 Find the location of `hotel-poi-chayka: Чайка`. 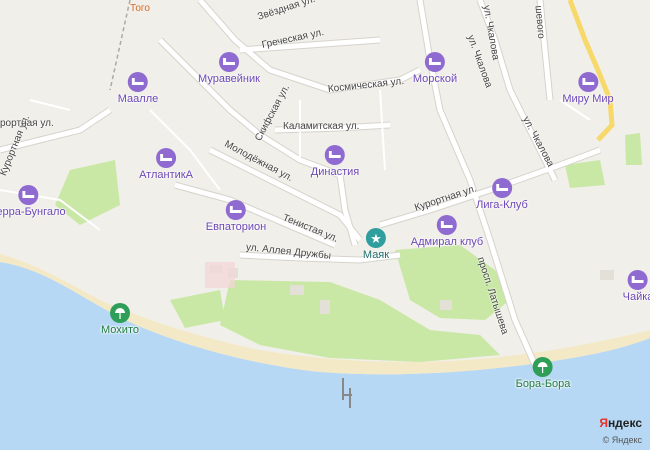

hotel-poi-chayka: Чайка is located at coordinates (636, 287).